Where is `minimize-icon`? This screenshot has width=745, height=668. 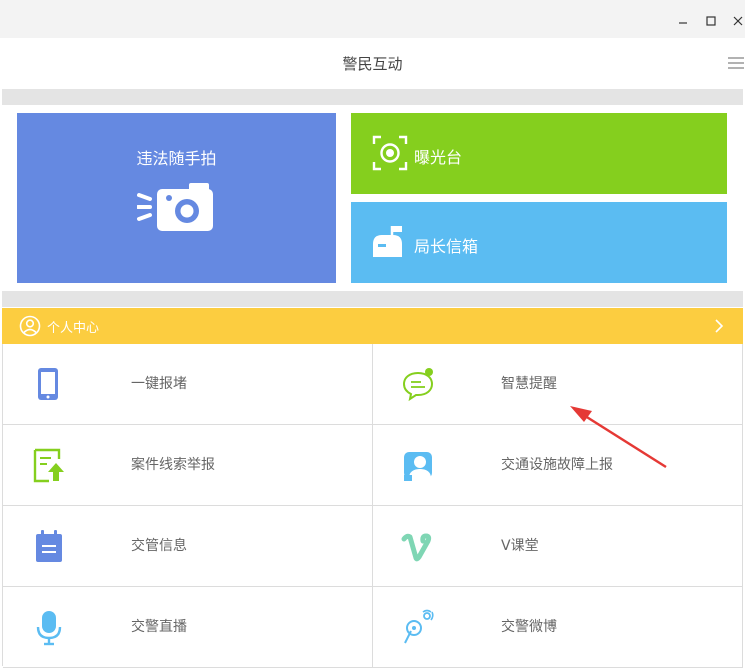
minimize-icon is located at coordinates (684, 20).